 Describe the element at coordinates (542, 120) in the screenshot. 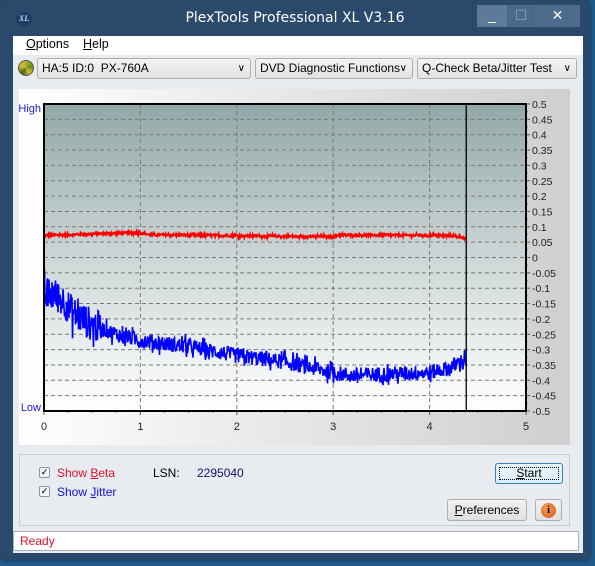

I see `y-tick-label: 0.45` at that location.